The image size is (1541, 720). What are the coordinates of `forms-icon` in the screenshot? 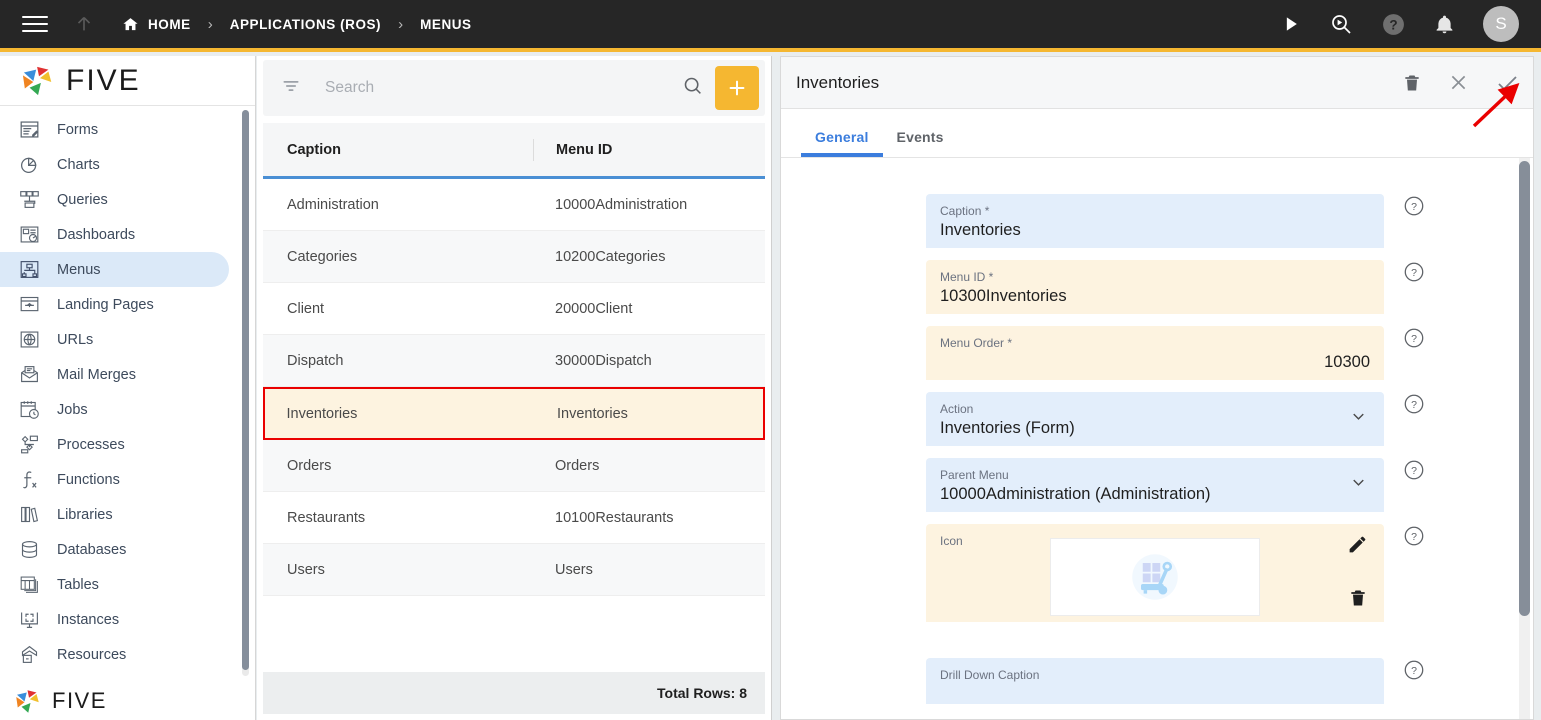 It's located at (29, 130).